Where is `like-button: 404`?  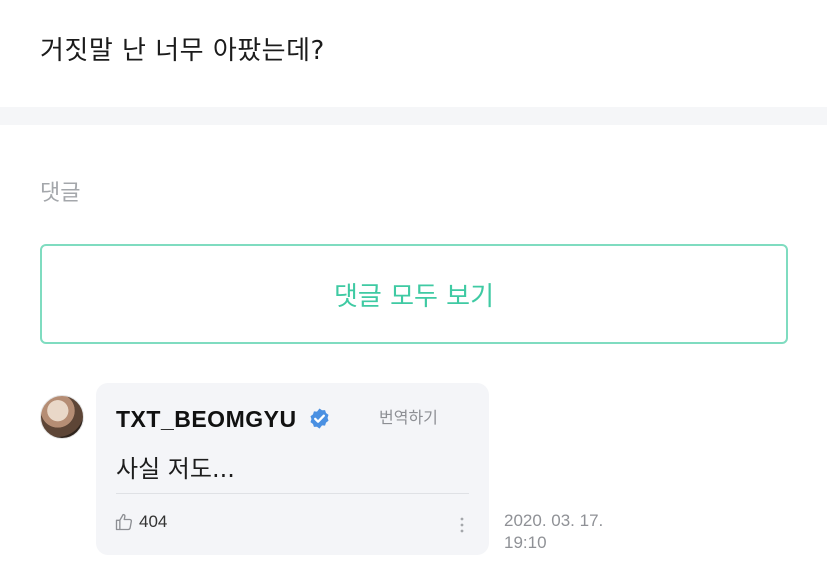
like-button: 404 is located at coordinates (140, 522).